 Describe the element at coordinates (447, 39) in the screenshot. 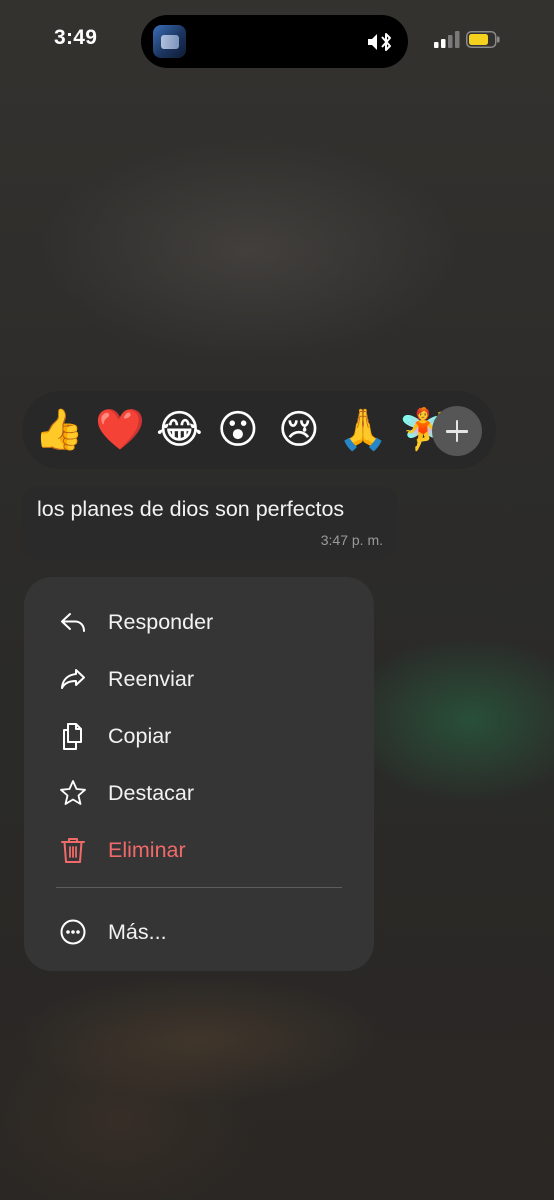

I see `cellular-signal-icon` at that location.